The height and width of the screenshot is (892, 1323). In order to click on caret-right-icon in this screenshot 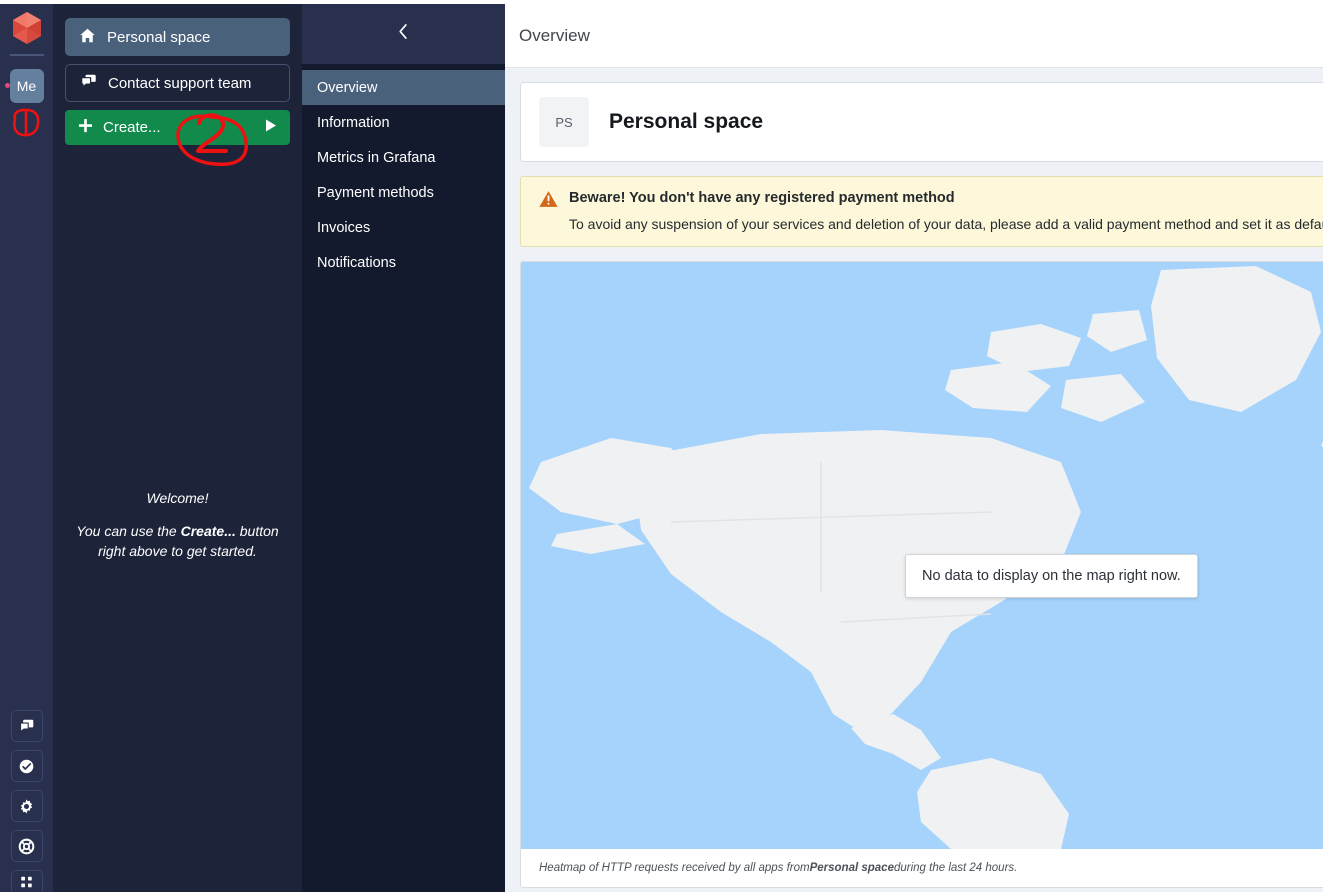, I will do `click(271, 127)`.